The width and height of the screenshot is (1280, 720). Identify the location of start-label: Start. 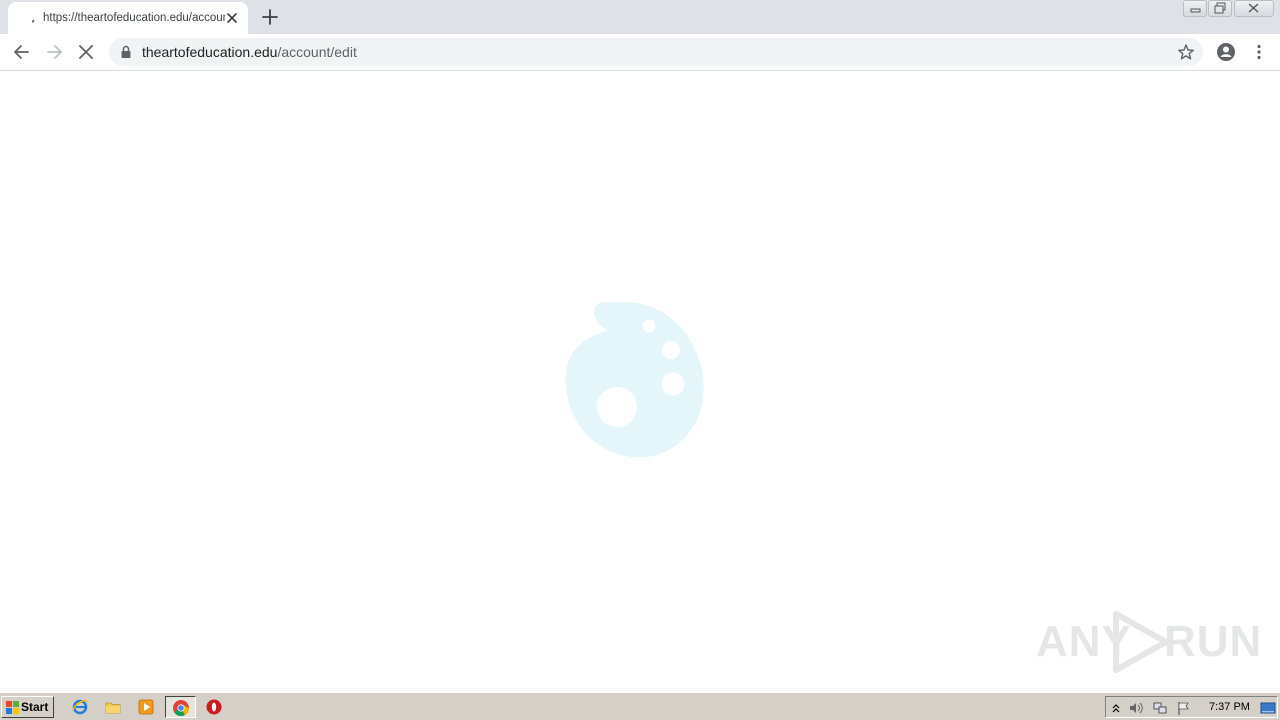
(35, 707).